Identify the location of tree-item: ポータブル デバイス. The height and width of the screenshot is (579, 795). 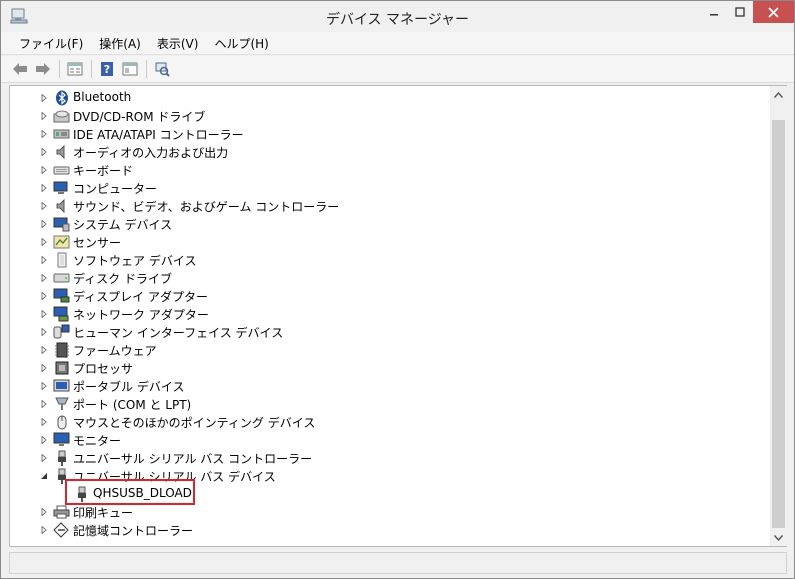
(380, 386).